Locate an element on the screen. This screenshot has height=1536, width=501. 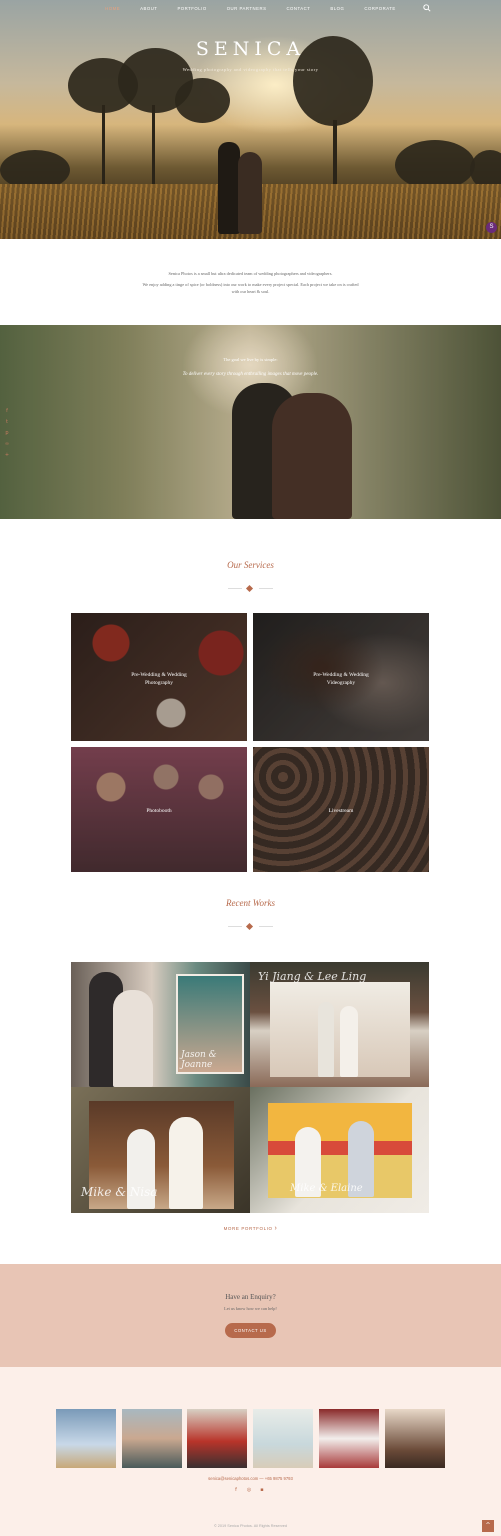
couple-script: Jason & Joanne is located at coordinates (199, 1060).